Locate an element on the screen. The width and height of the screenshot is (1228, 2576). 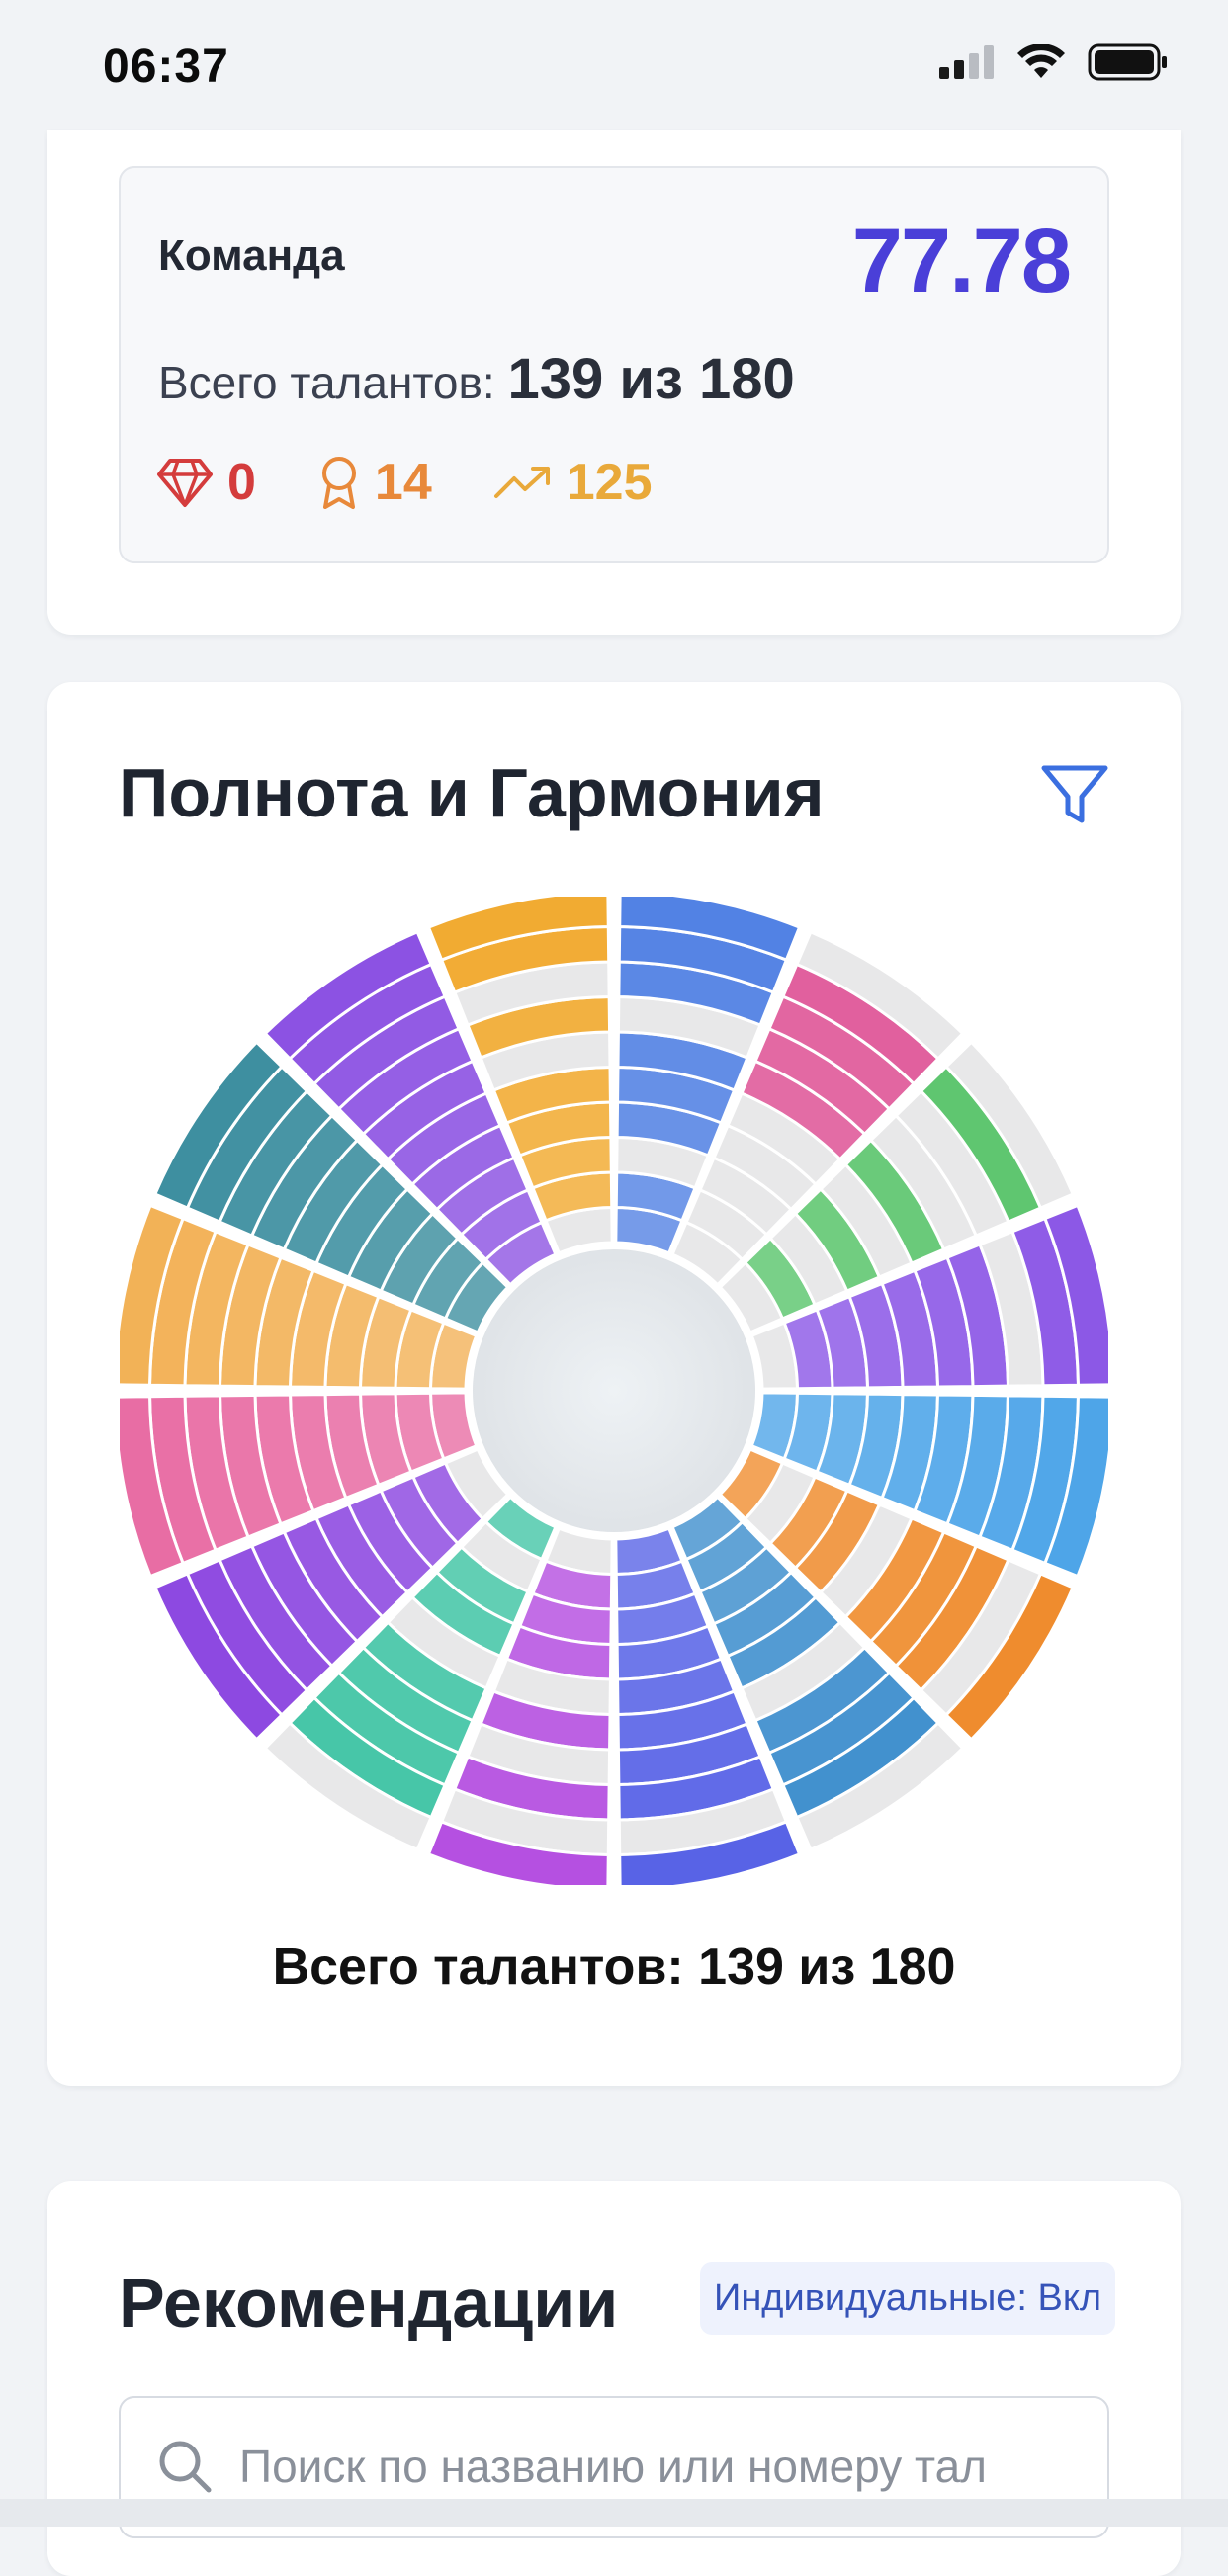
stat-award-value: 14 is located at coordinates (403, 482).